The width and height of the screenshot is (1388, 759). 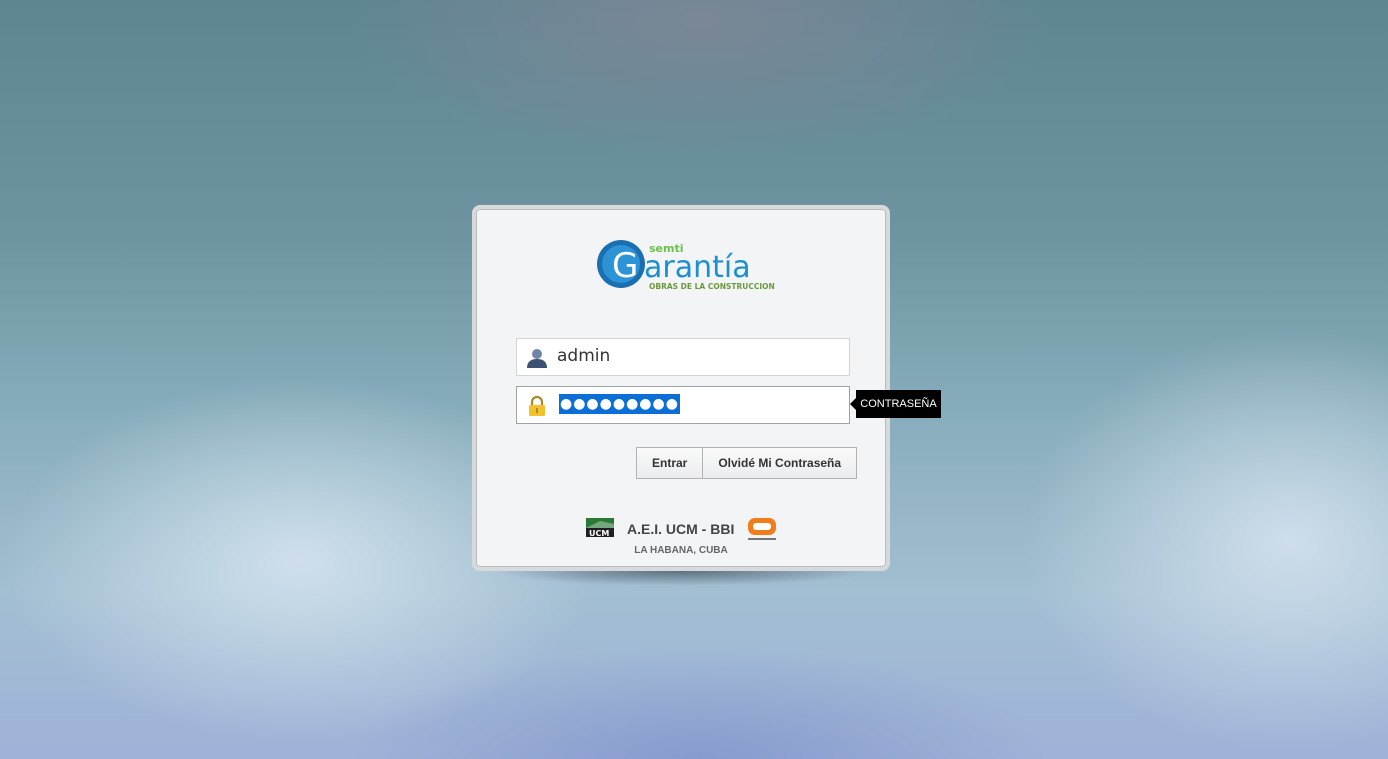 What do you see at coordinates (681, 550) in the screenshot?
I see `company-location: LA HABANA, CUBA` at bounding box center [681, 550].